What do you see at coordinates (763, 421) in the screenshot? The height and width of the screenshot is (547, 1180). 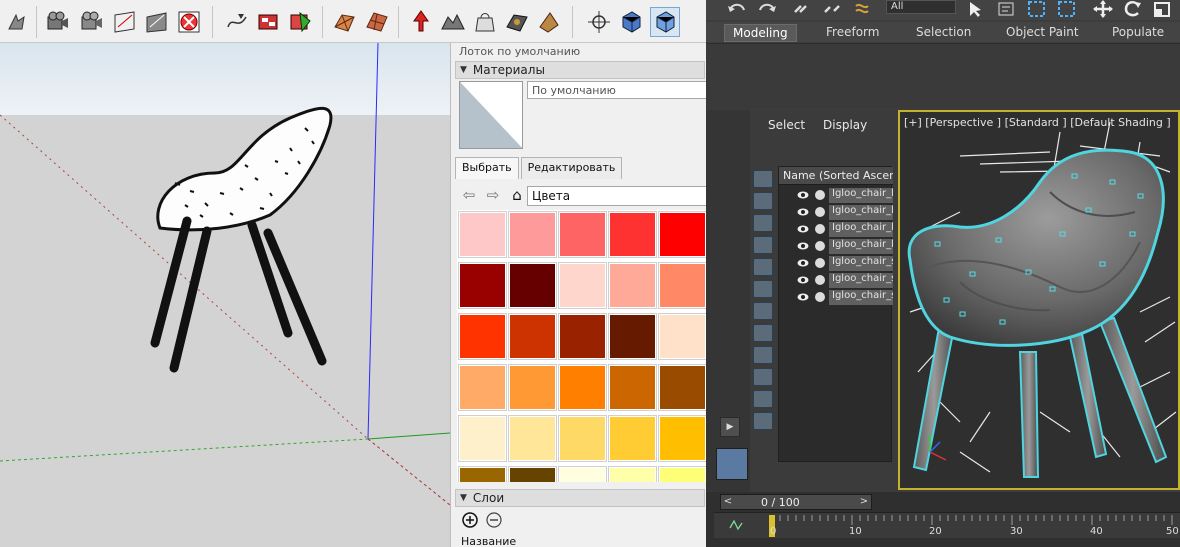 I see `hidden-filter-icon` at bounding box center [763, 421].